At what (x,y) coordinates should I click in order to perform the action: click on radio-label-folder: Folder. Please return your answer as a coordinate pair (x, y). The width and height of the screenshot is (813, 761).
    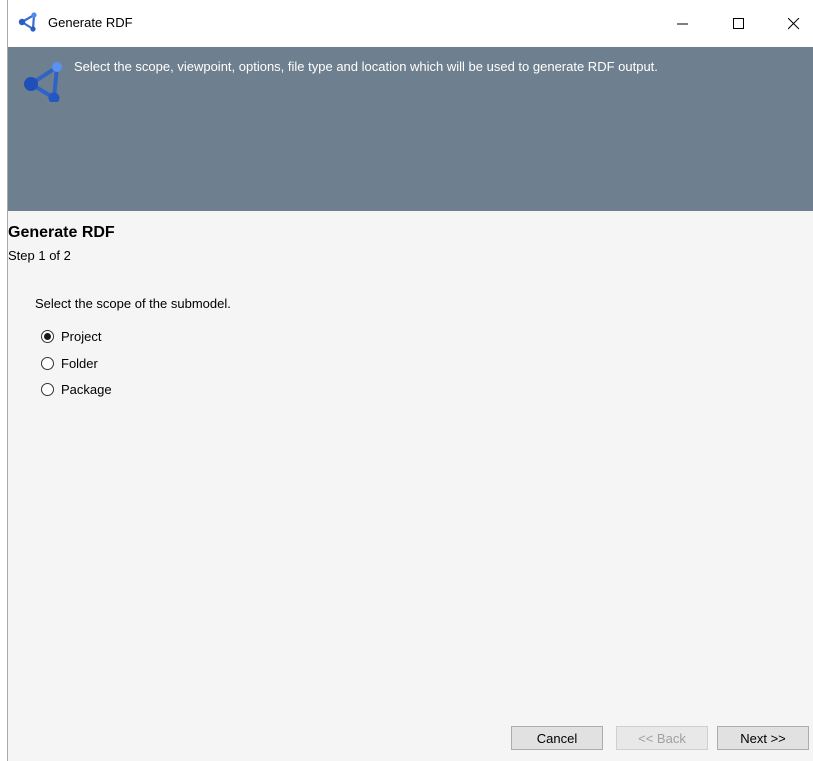
    Looking at the image, I should click on (79, 363).